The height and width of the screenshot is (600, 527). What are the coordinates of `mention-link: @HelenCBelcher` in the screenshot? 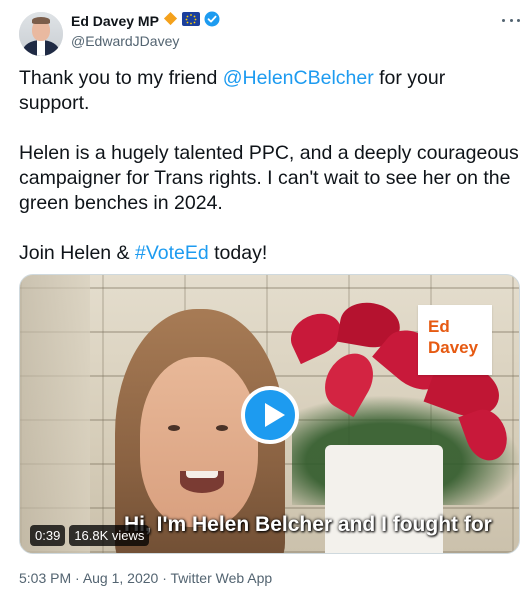 It's located at (298, 78).